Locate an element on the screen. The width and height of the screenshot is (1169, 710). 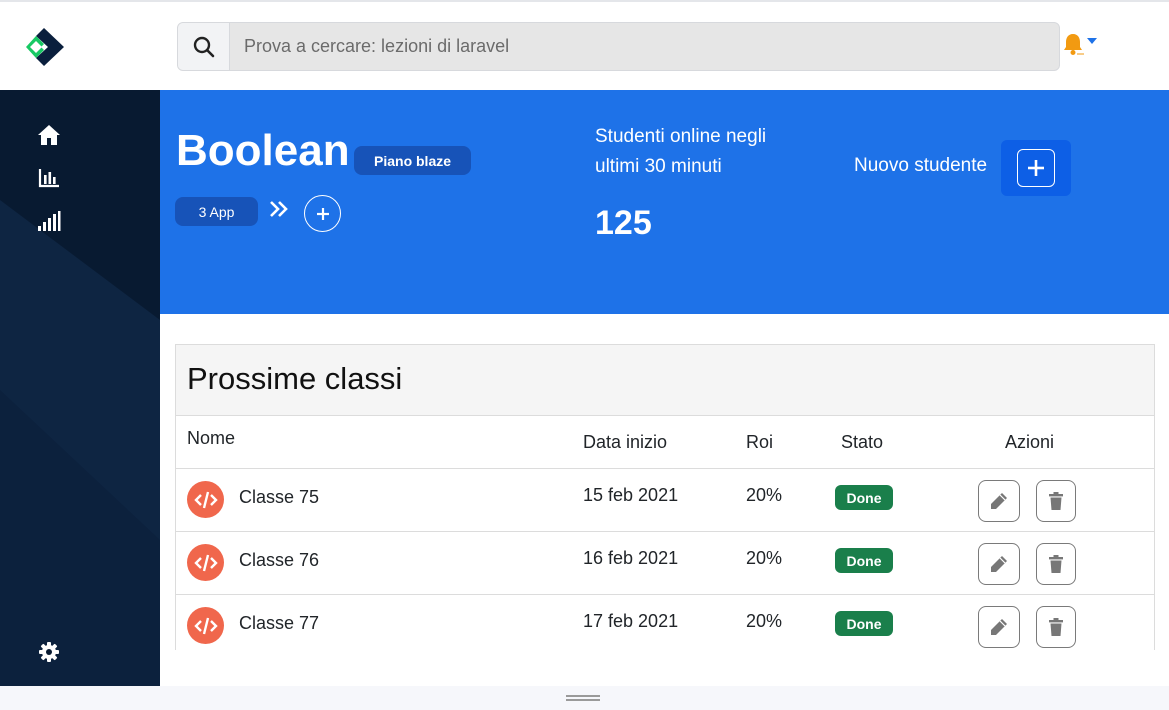
sidebar-item-settings is located at coordinates (49, 652).